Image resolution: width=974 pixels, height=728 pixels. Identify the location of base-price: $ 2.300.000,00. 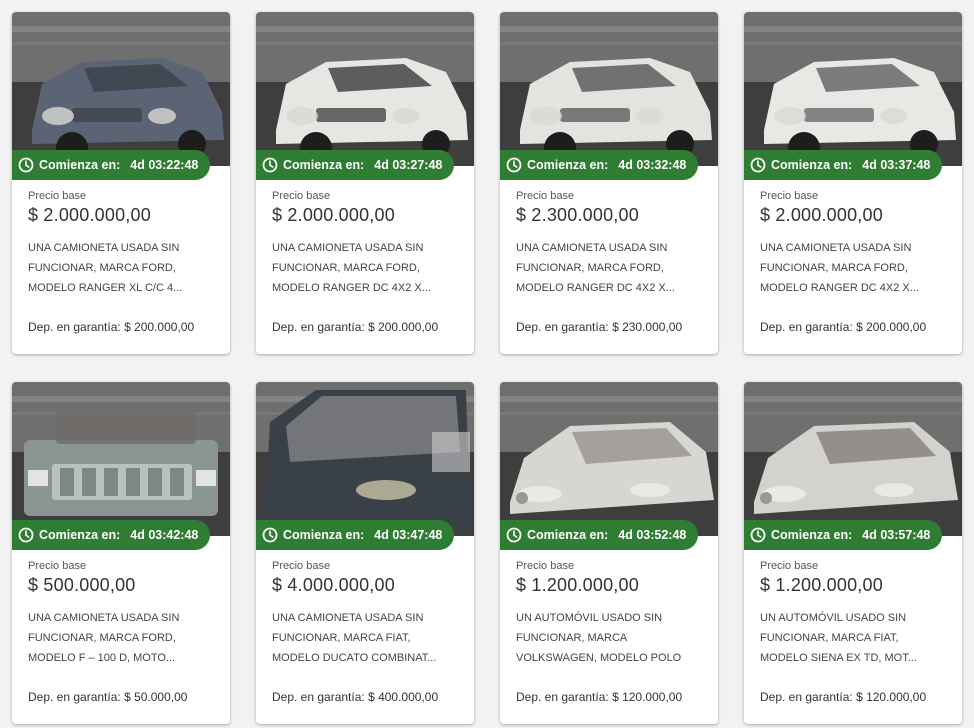
(577, 215).